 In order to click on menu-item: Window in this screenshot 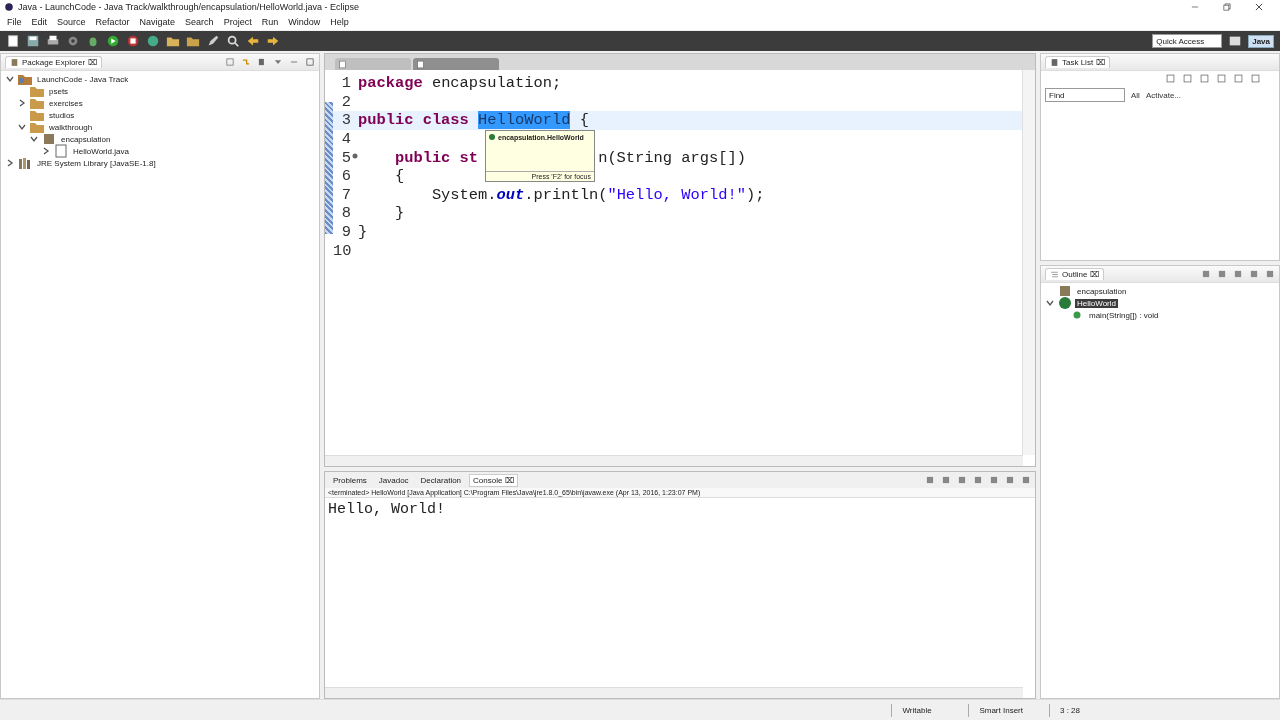, I will do `click(304, 22)`.